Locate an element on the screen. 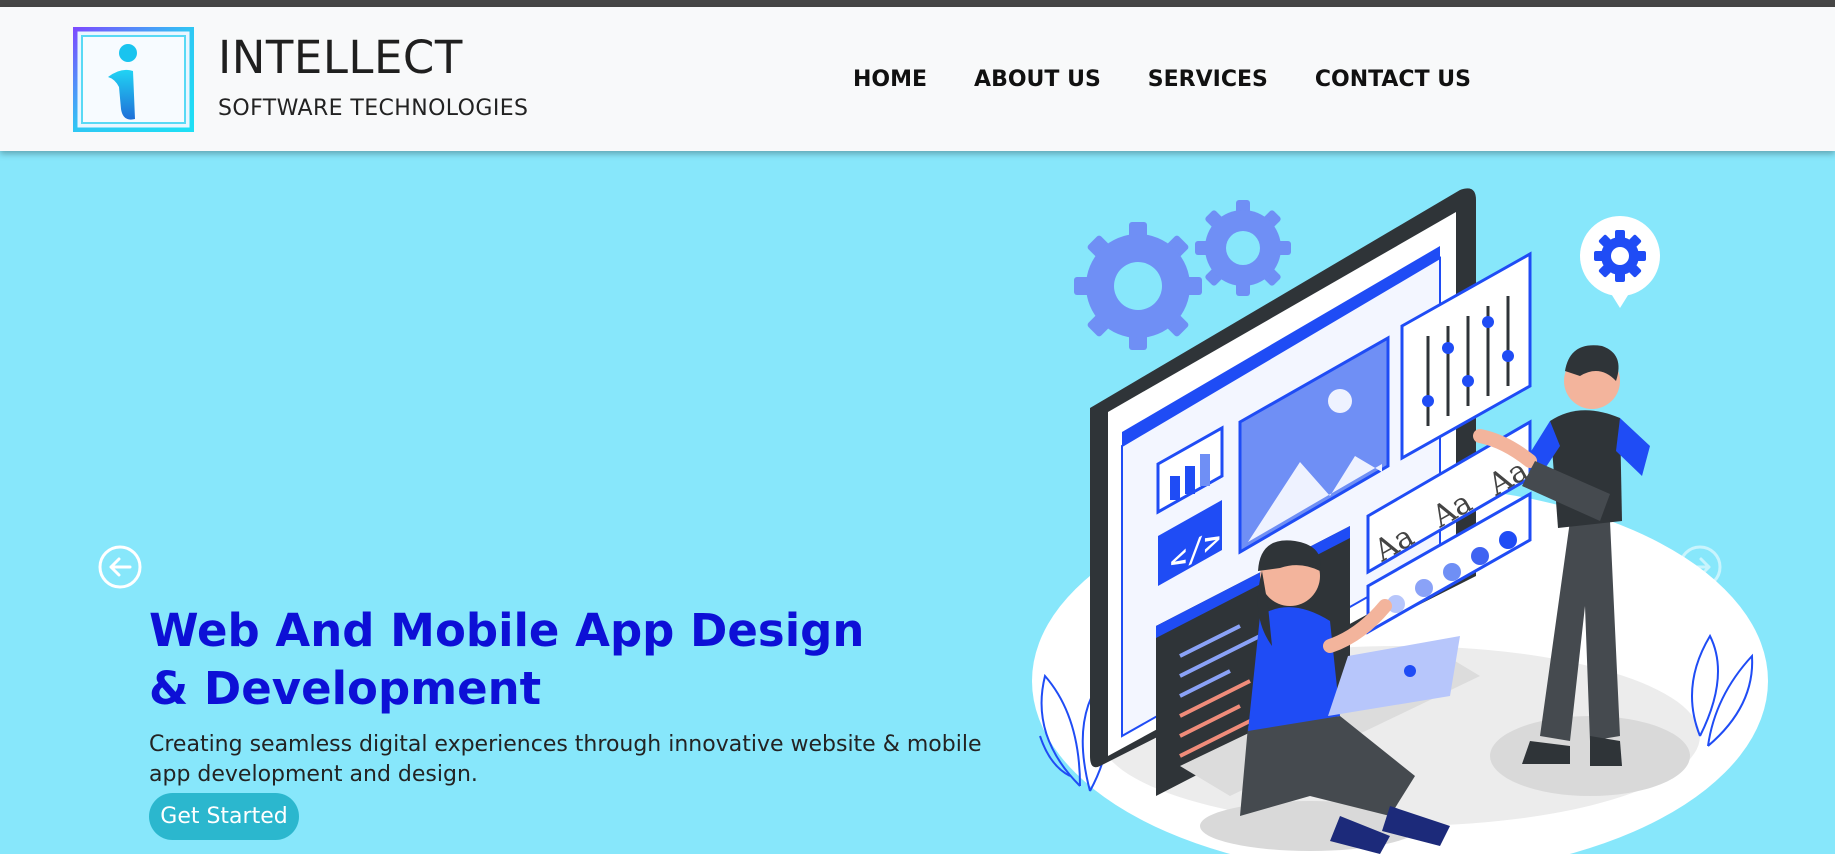  nav-item-home: HOME is located at coordinates (890, 80).